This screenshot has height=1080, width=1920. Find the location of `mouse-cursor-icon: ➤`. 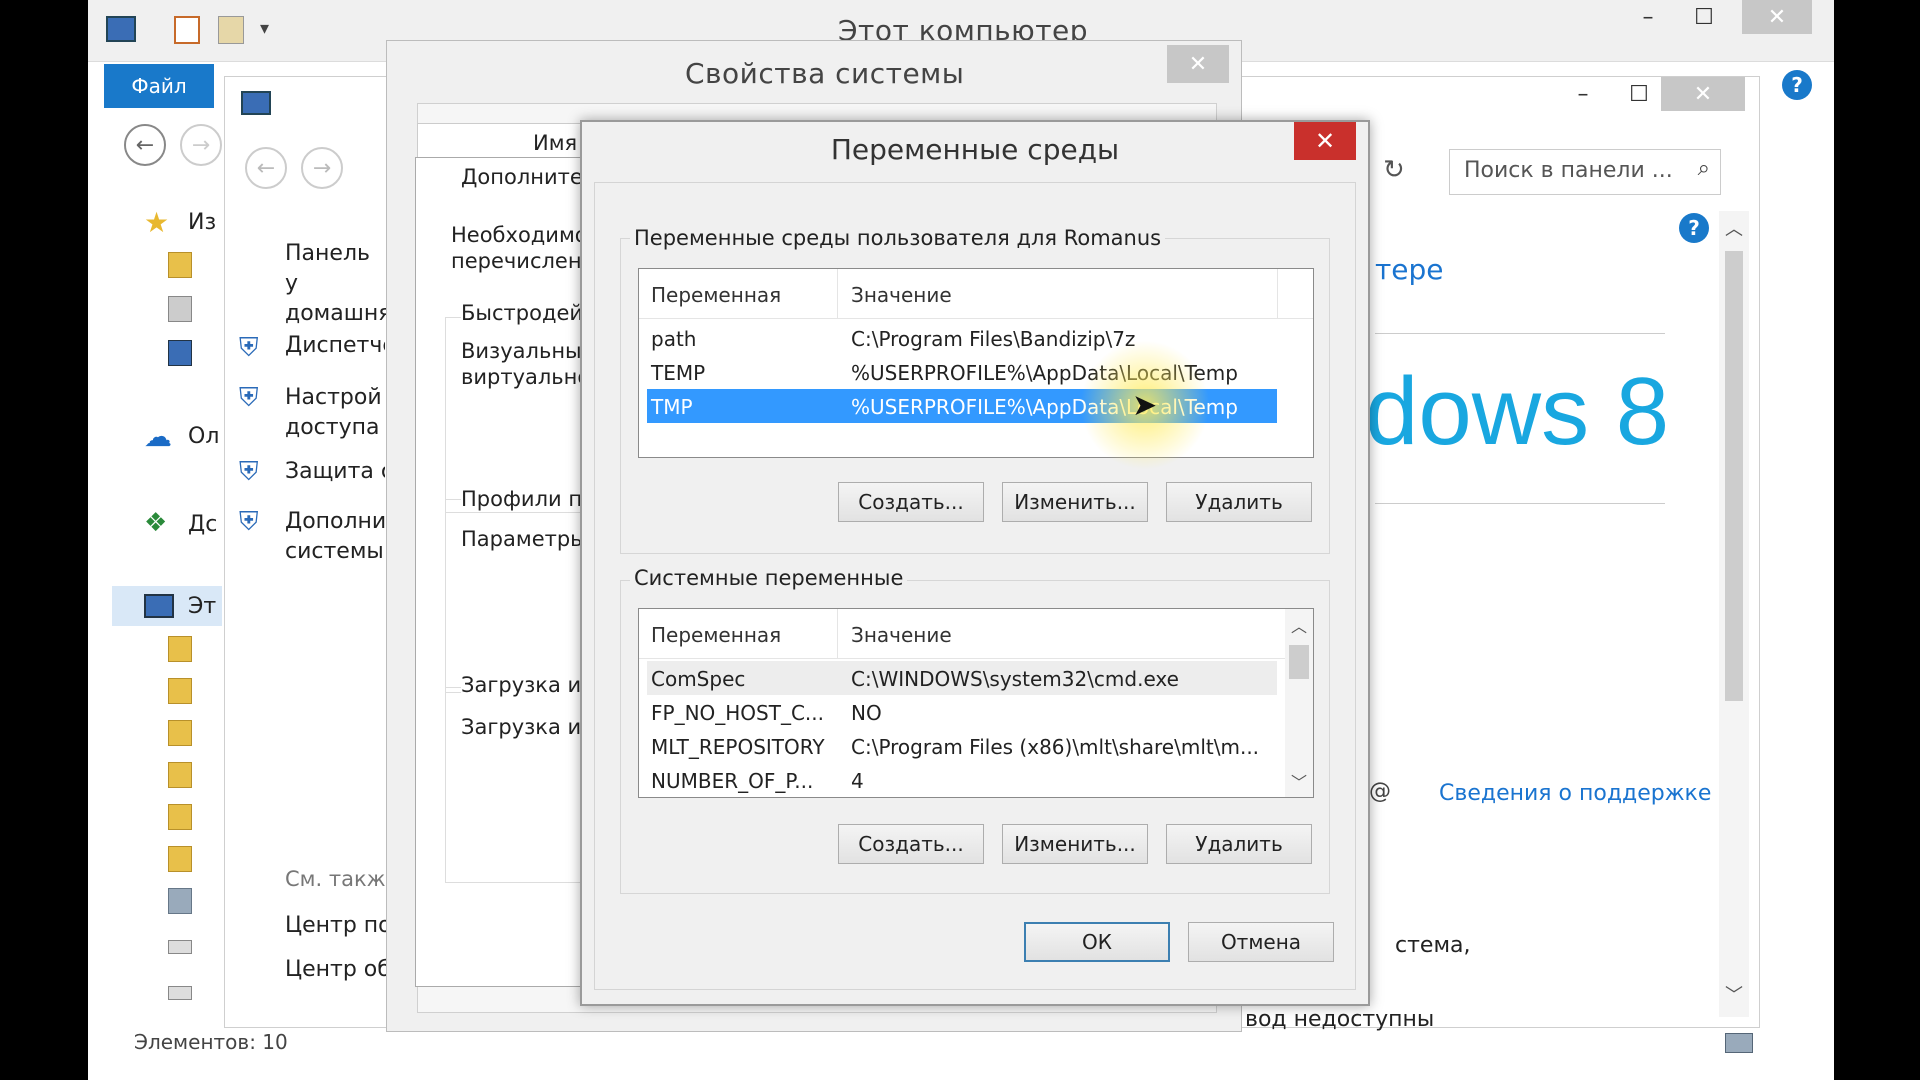

mouse-cursor-icon: ➤ is located at coordinates (1145, 405).